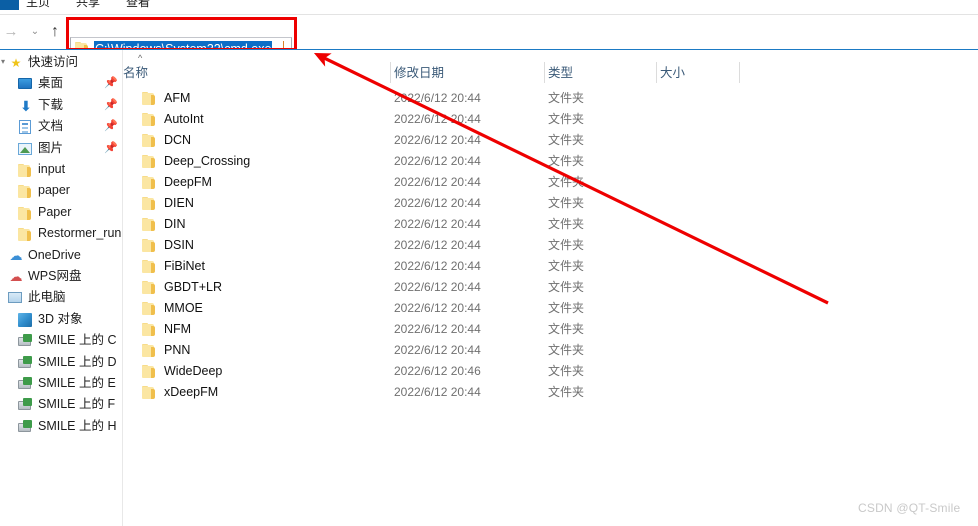 The height and width of the screenshot is (526, 978). Describe the element at coordinates (38, 5) in the screenshot. I see `tab-home: 主页` at that location.